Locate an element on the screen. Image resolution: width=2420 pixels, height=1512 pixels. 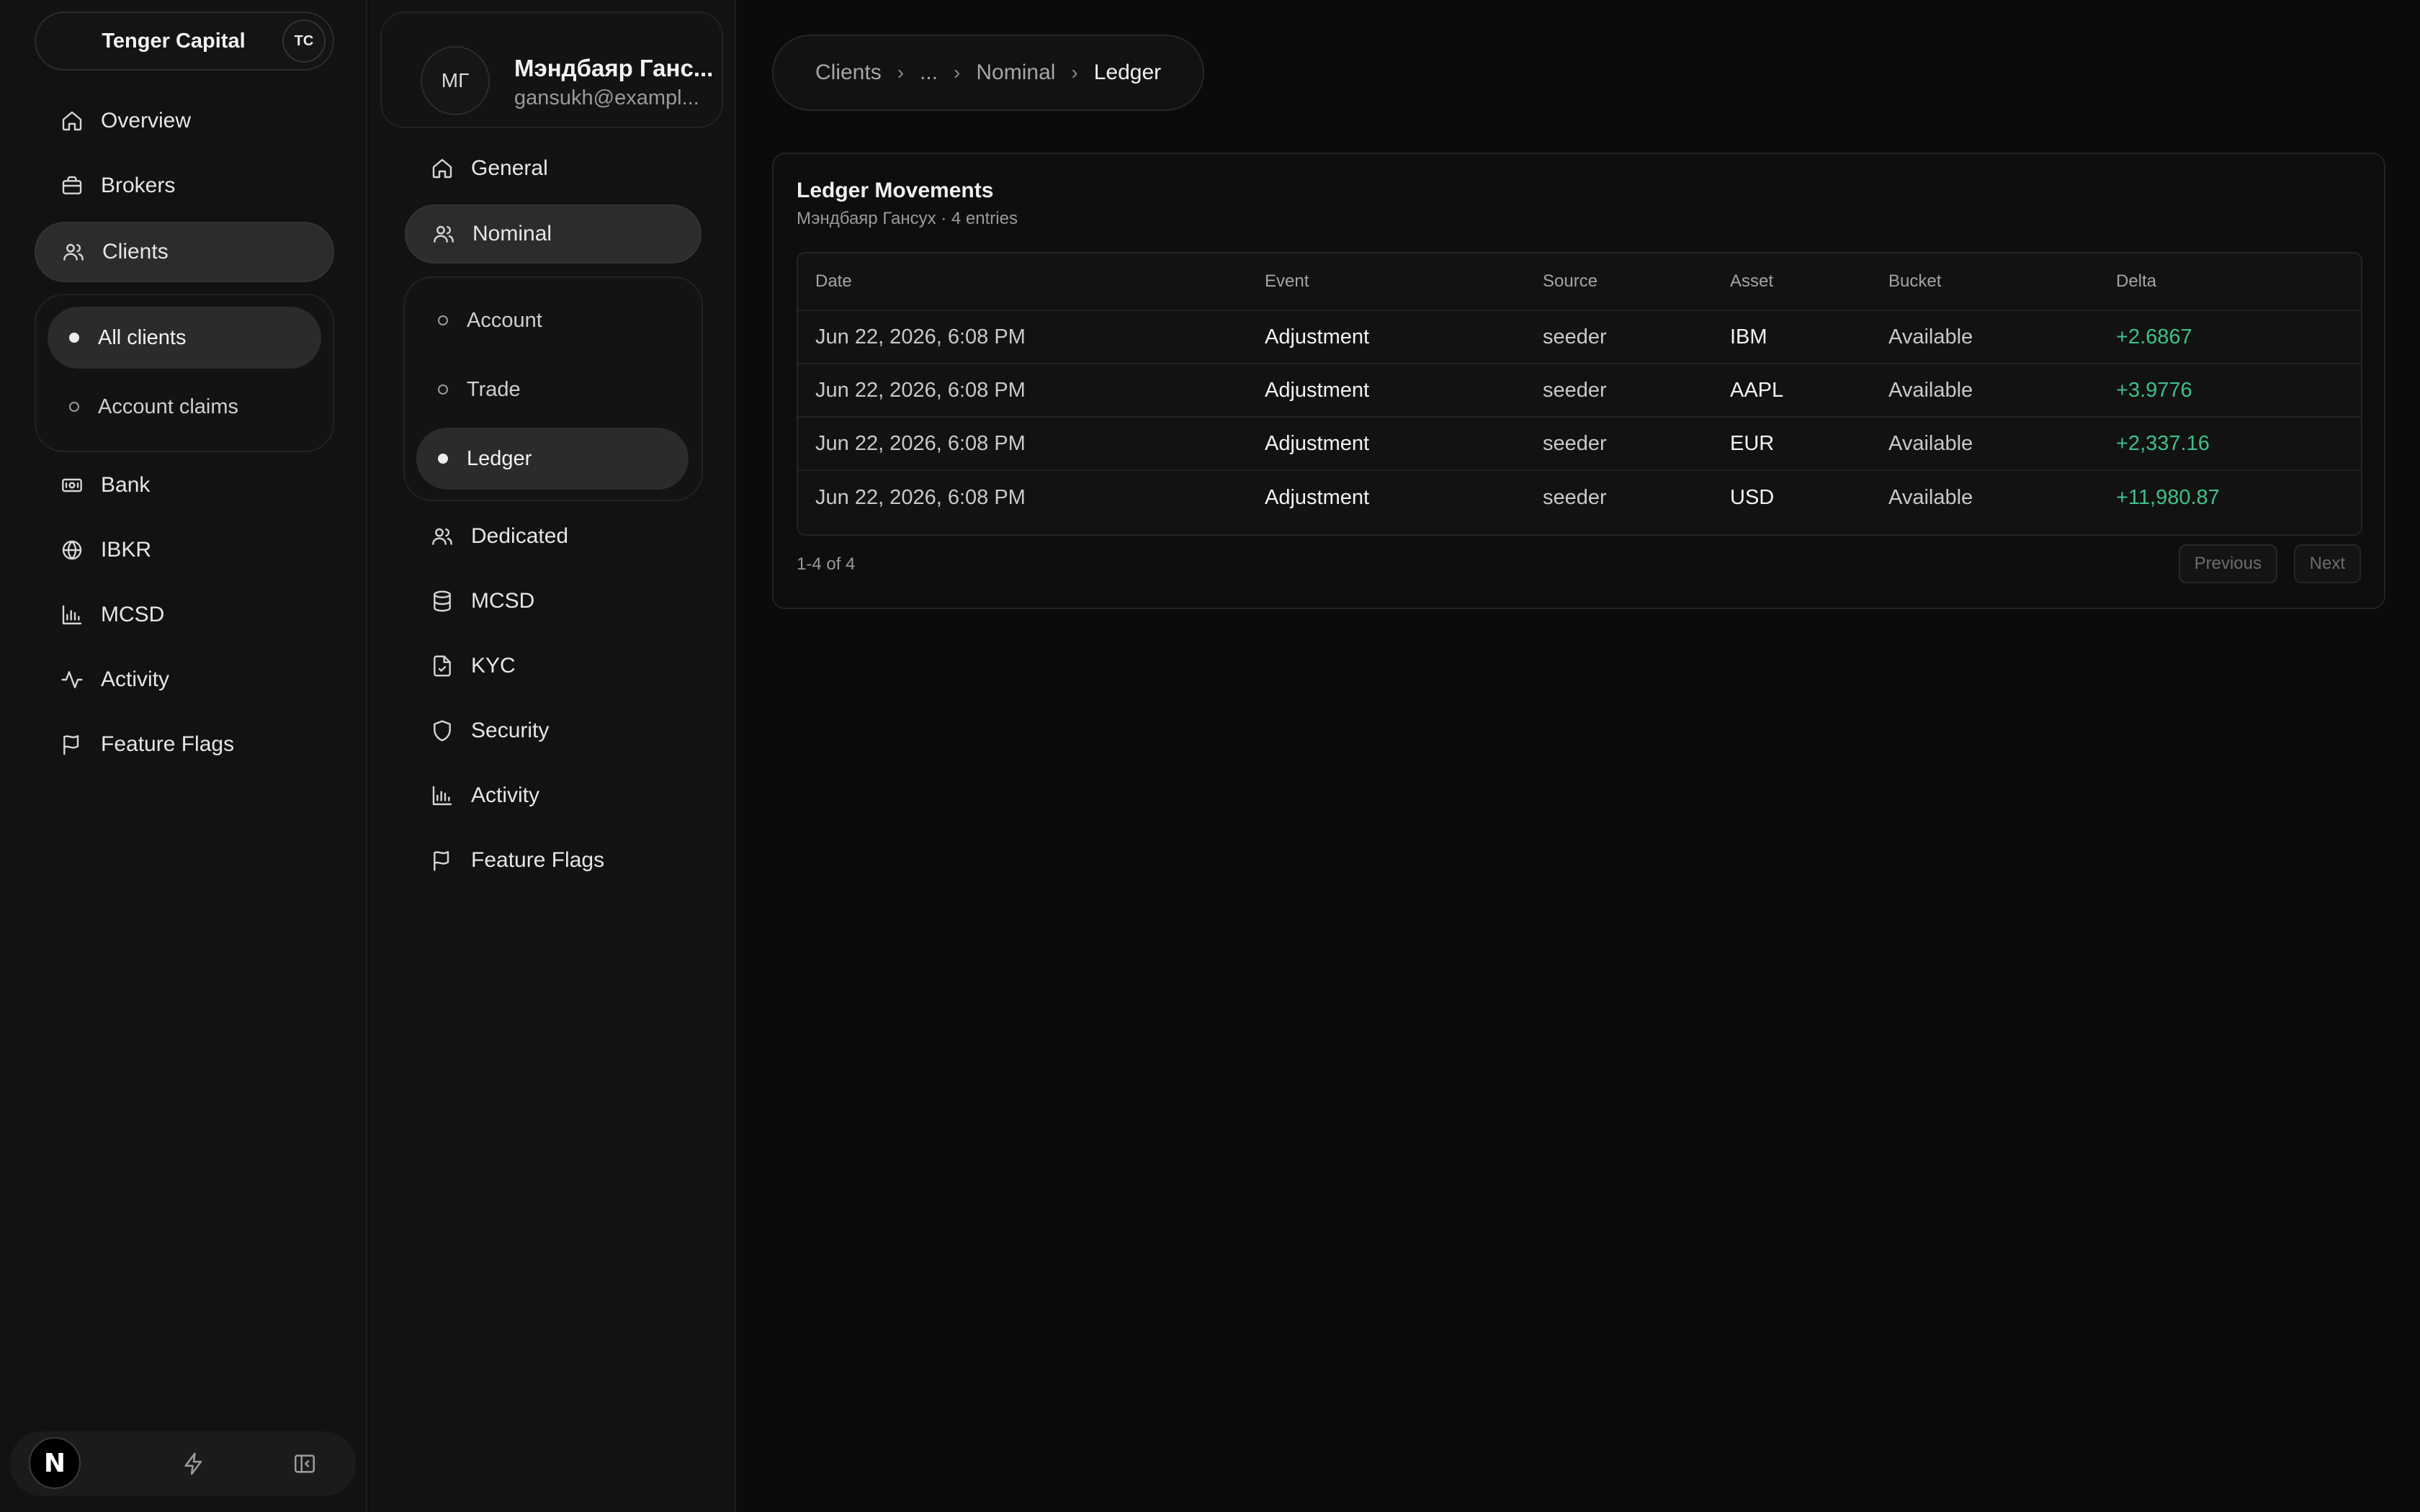
client-nav-security: Security is located at coordinates (553, 730).